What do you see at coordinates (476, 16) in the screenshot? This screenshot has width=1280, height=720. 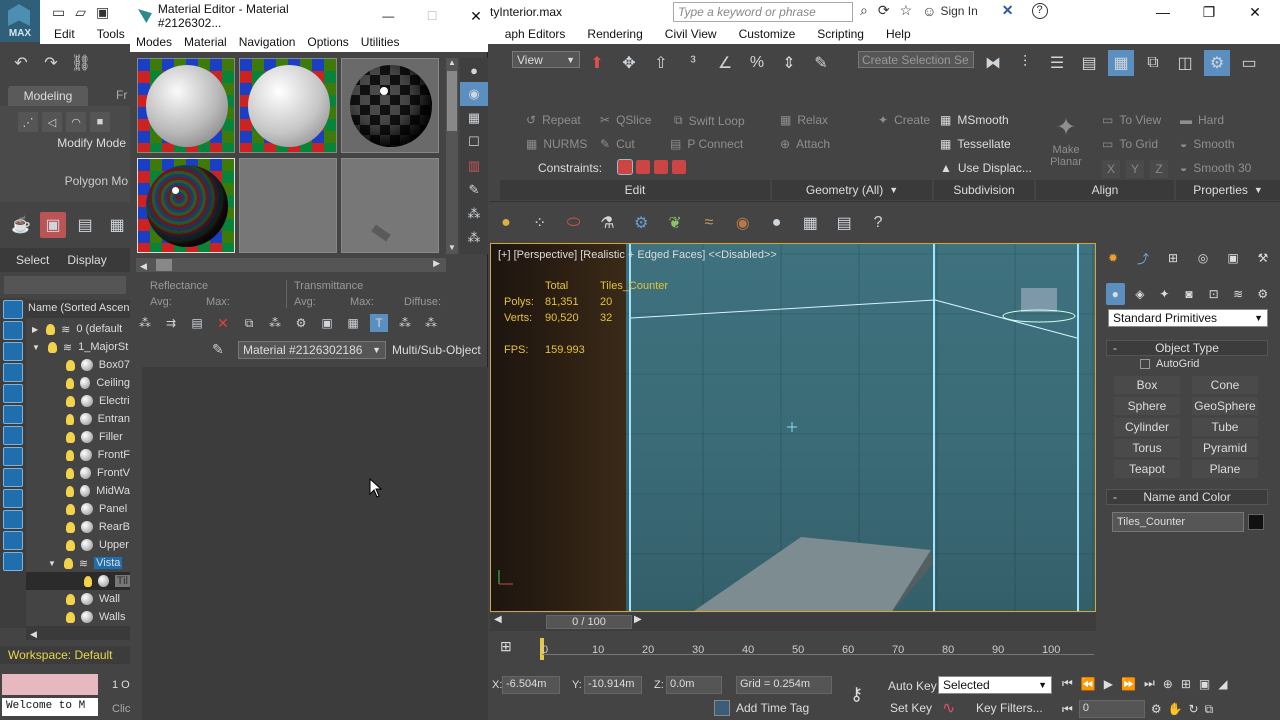 I see `close-icon: ✕` at bounding box center [476, 16].